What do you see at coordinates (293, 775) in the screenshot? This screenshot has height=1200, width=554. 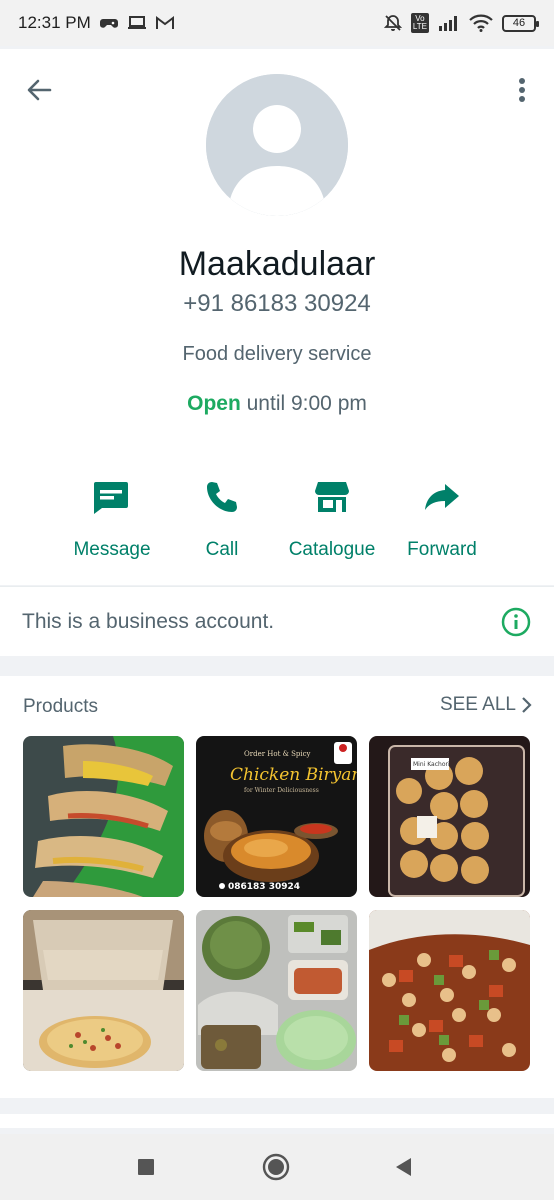 I see `poster-title-text: Chicken Biryani` at bounding box center [293, 775].